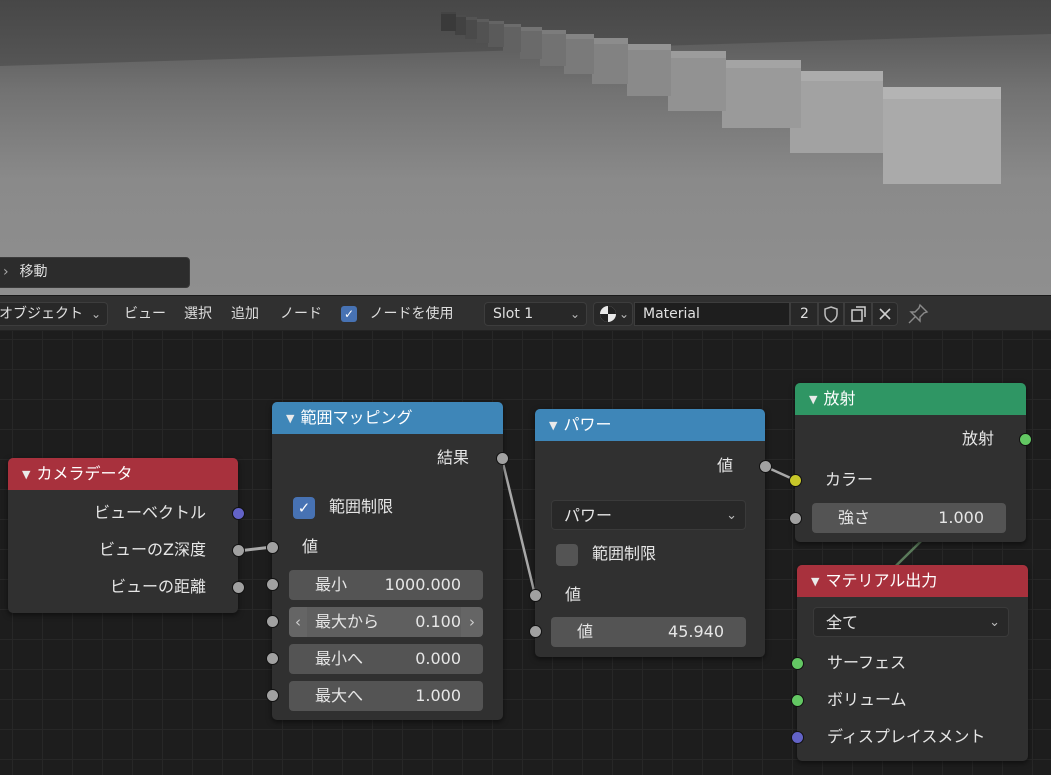 The width and height of the screenshot is (1051, 775). What do you see at coordinates (198, 314) in the screenshot?
I see `menu-select: 選択` at bounding box center [198, 314].